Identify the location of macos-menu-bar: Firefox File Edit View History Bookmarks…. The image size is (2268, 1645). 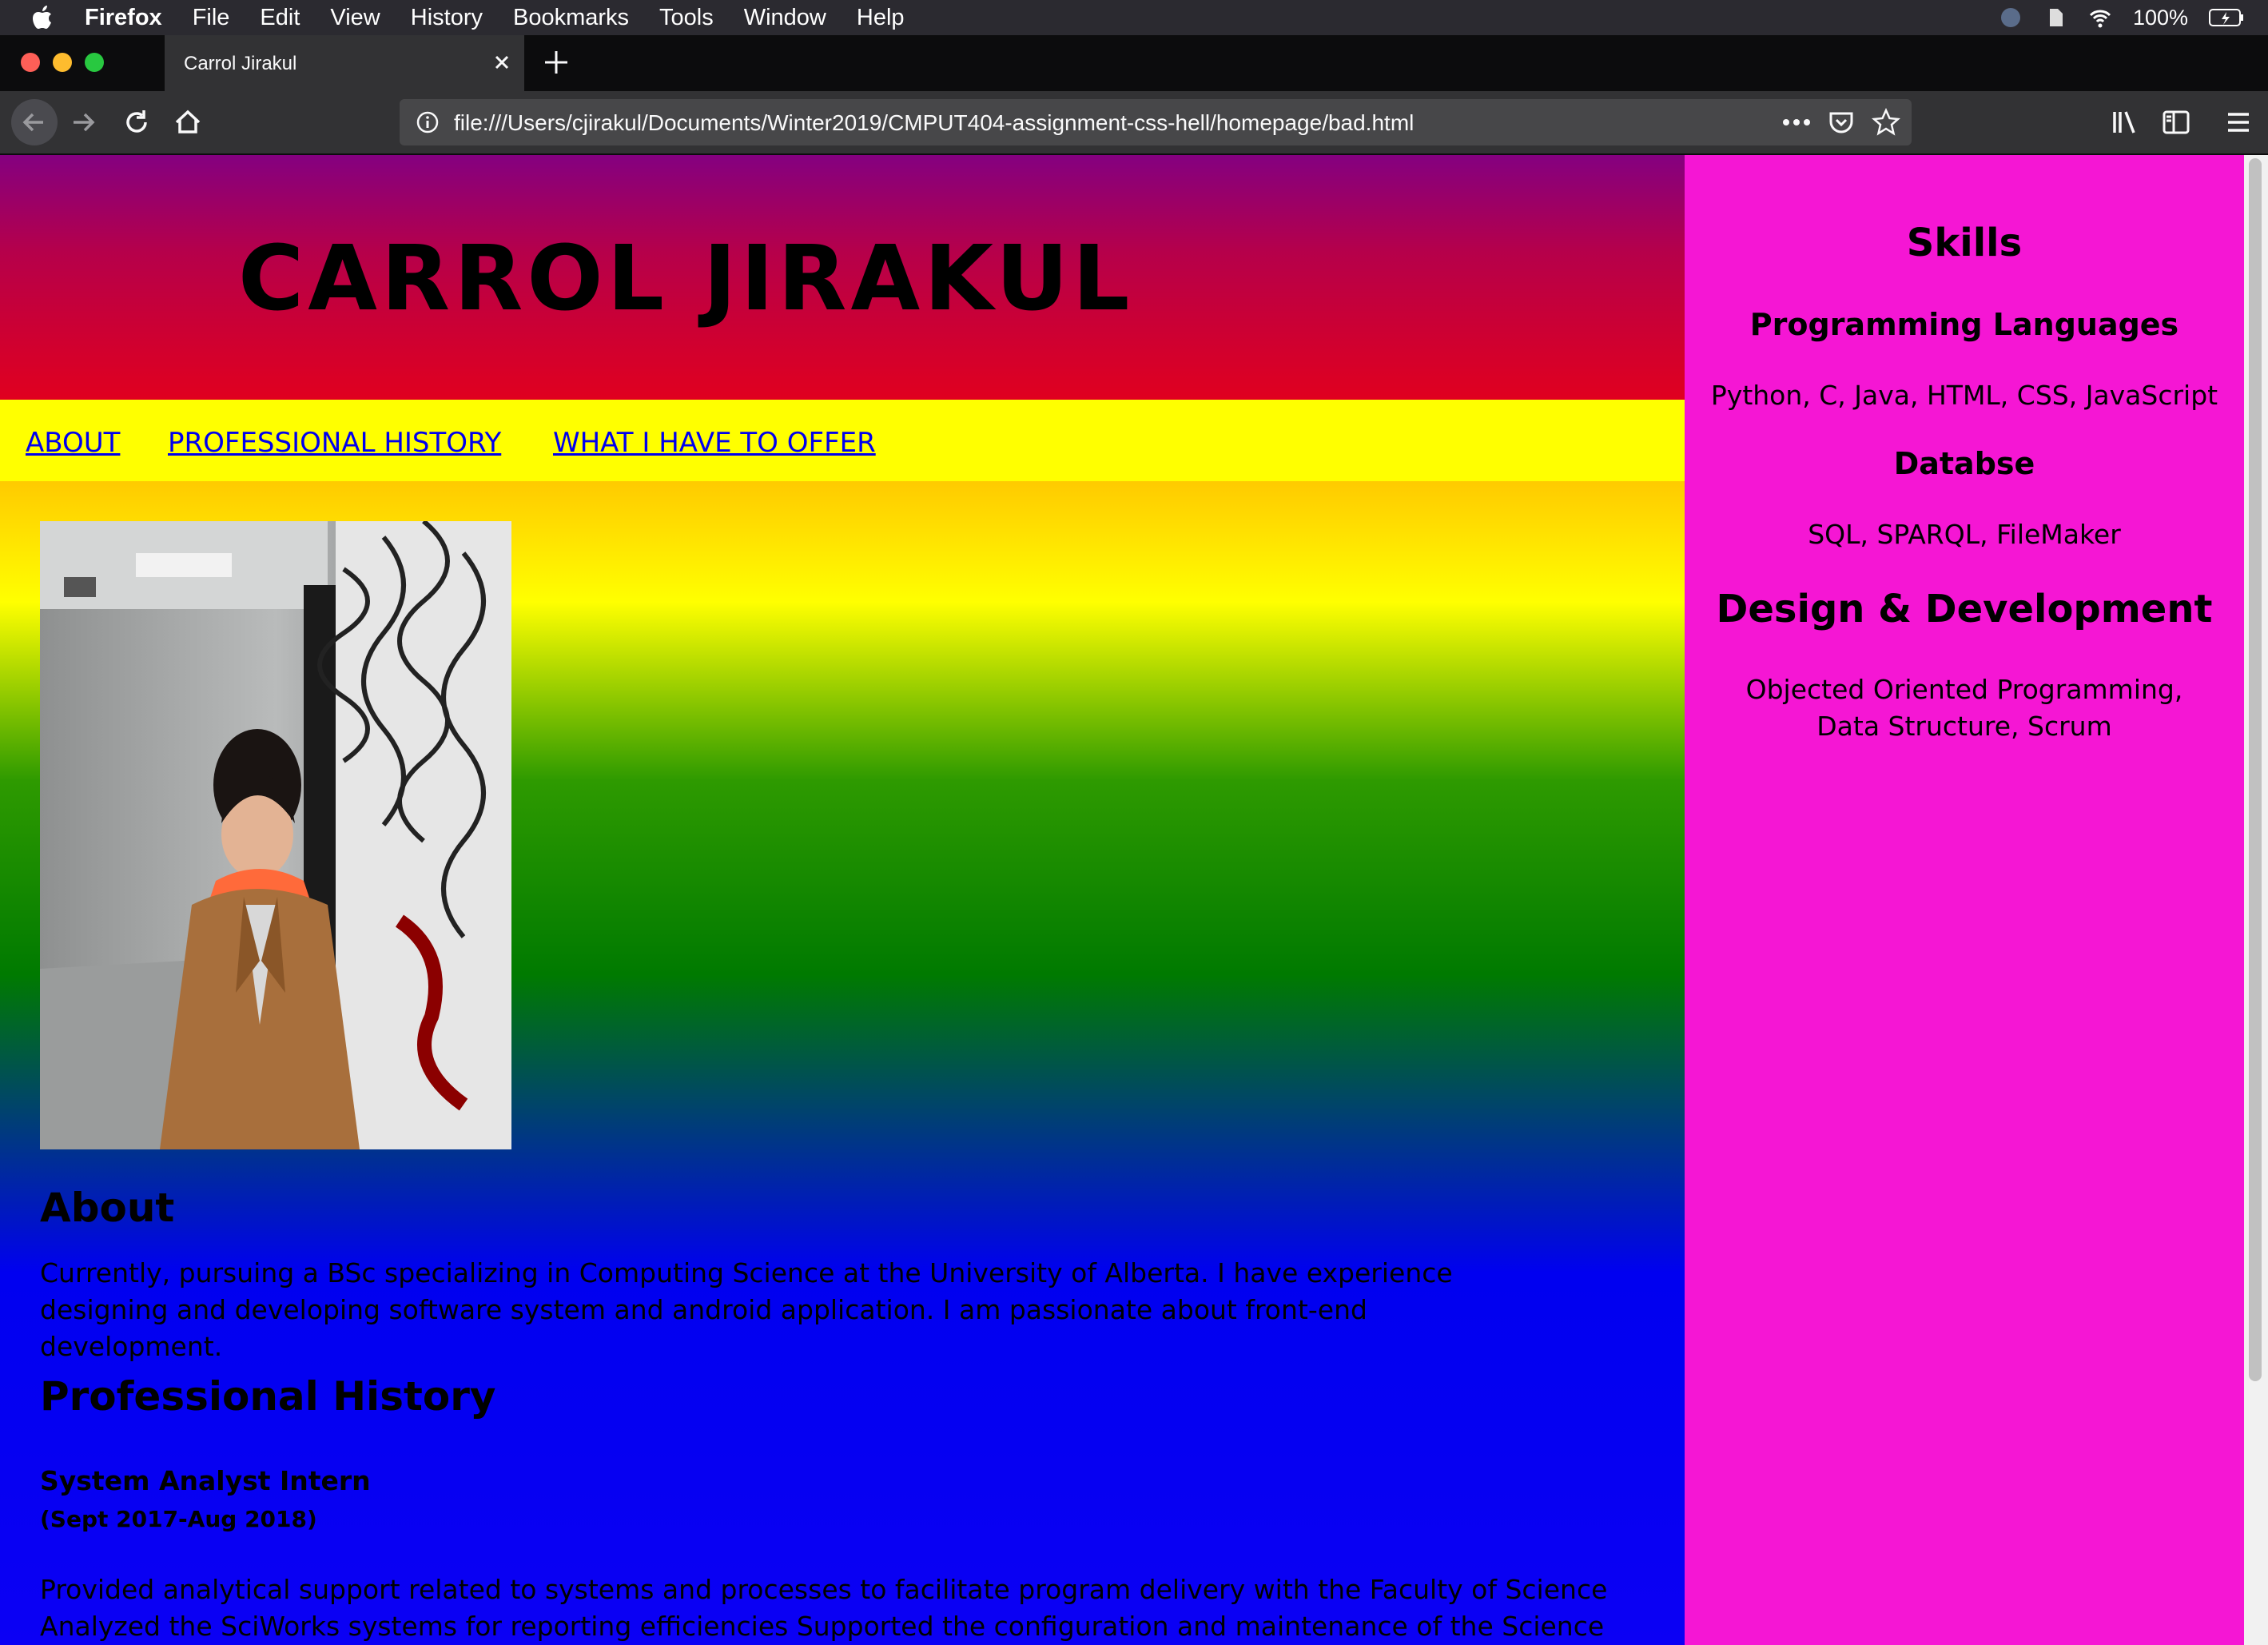
(1134, 17).